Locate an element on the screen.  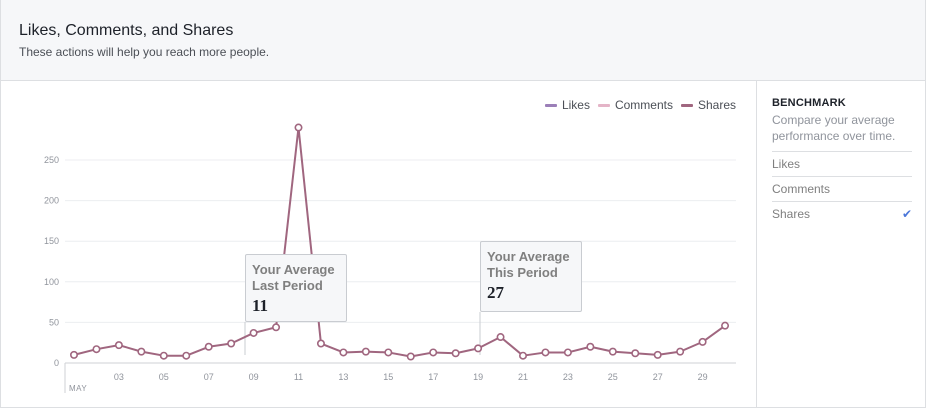
legend-item-likes: Likes is located at coordinates (567, 105).